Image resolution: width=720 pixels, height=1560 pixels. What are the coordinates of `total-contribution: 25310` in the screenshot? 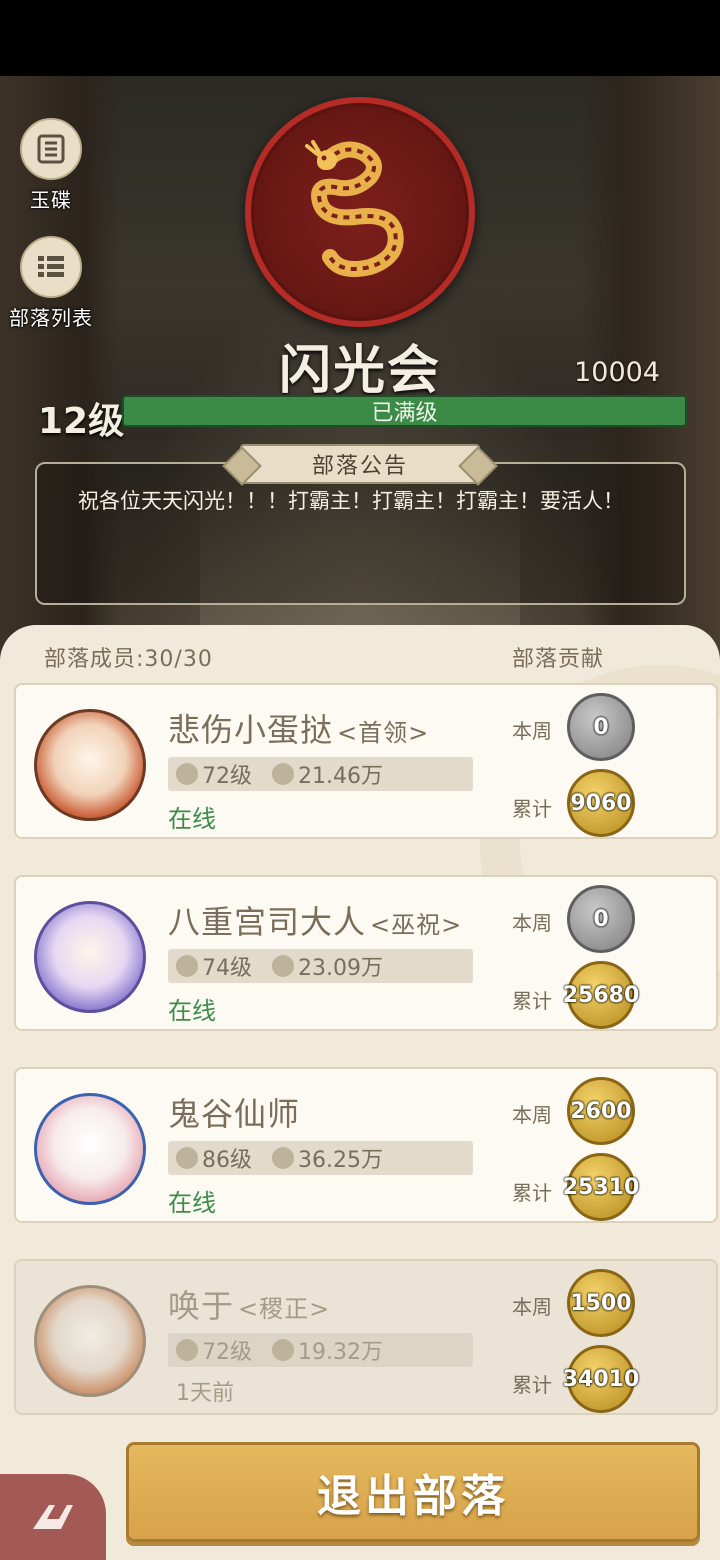 It's located at (601, 1187).